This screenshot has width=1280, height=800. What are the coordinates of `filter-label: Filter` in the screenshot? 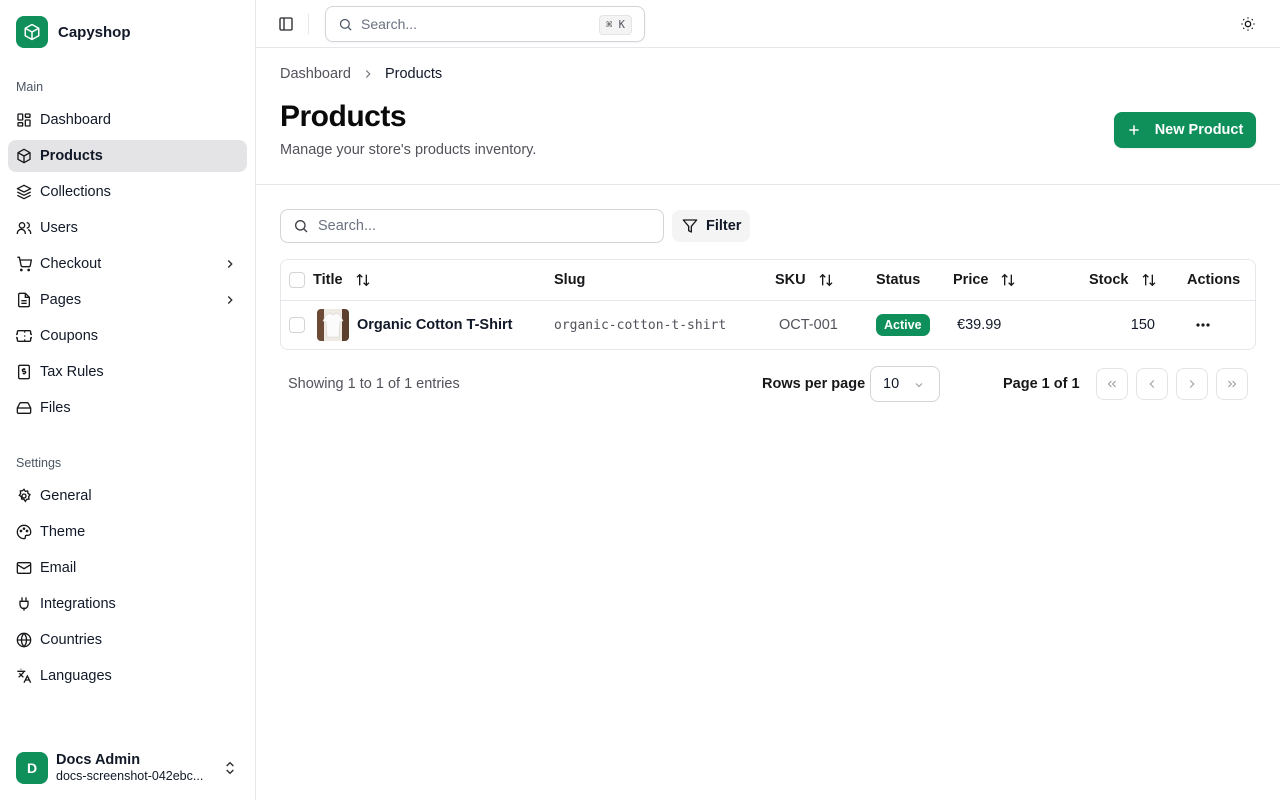 It's located at (724, 226).